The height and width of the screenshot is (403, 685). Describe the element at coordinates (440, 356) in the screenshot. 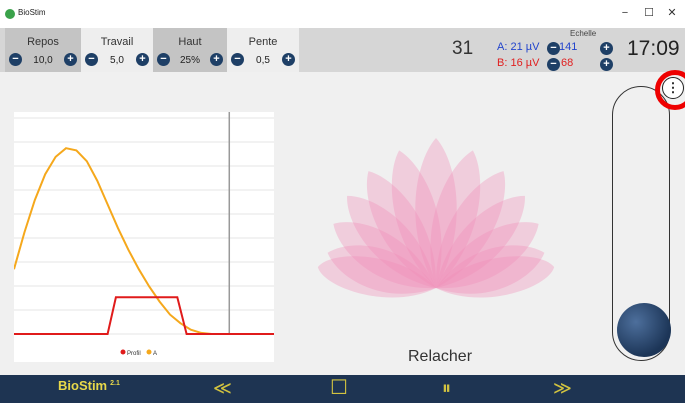

I see `exercise-instruction: Relacher` at that location.